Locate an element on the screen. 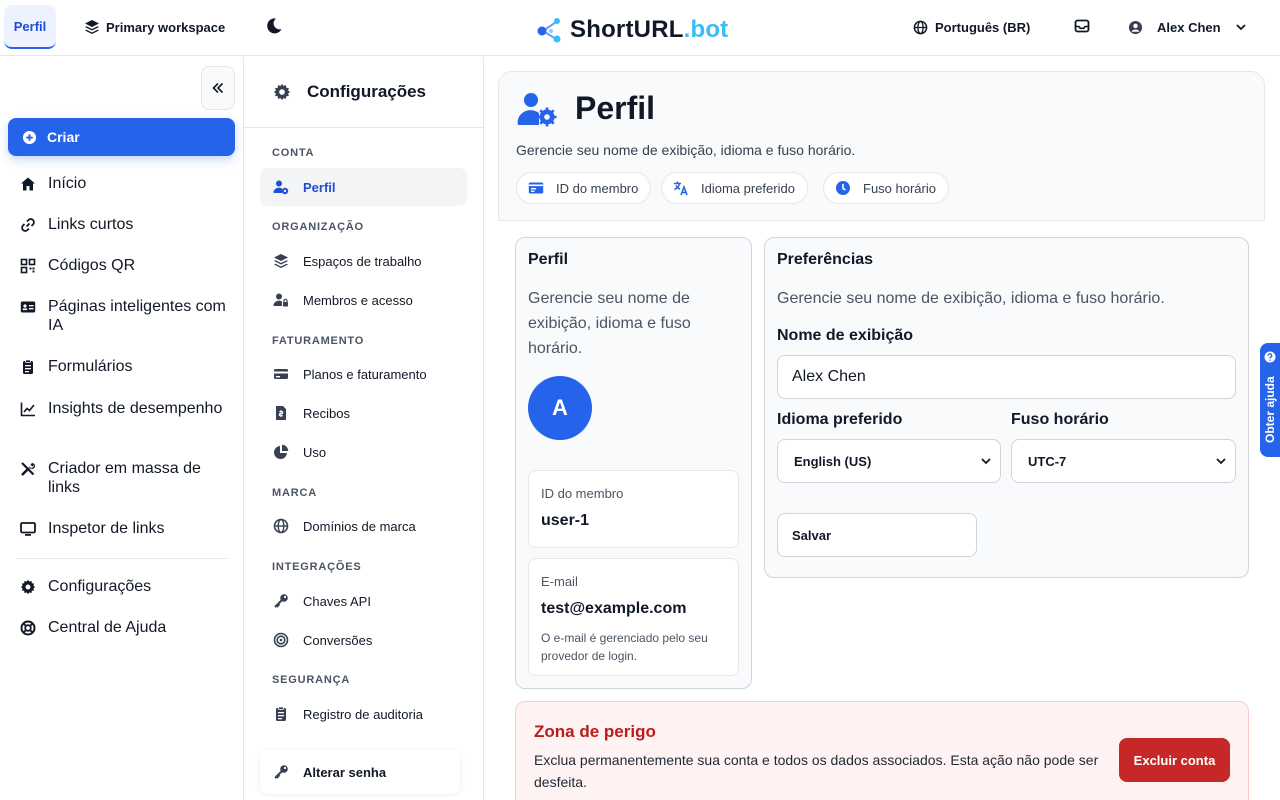 This screenshot has width=1280, height=800. pill-language: Idioma preferido is located at coordinates (734, 188).